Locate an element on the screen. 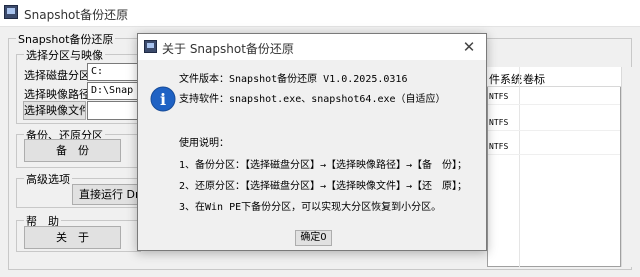 Image resolution: width=640 pixels, height=277 pixels. ok-button: 确定0 is located at coordinates (313, 238).